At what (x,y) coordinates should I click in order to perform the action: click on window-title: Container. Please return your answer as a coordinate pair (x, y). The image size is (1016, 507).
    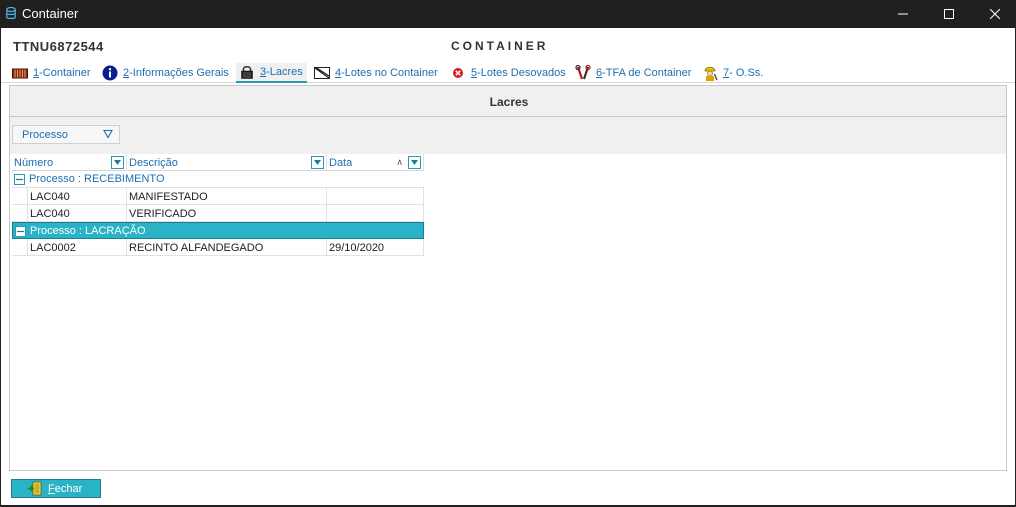
    Looking at the image, I should click on (50, 13).